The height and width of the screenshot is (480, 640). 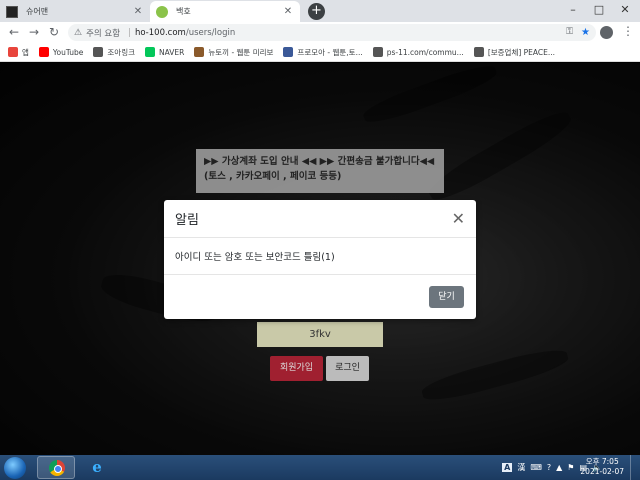 What do you see at coordinates (183, 11) in the screenshot?
I see `tab-title: 백호` at bounding box center [183, 11].